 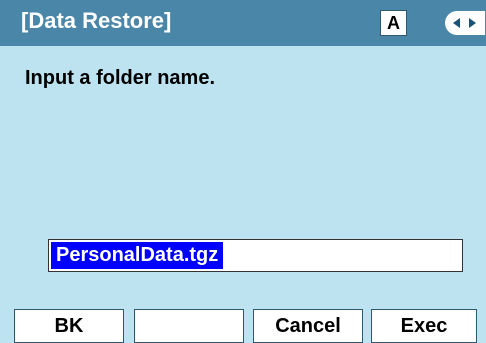 What do you see at coordinates (472, 23) in the screenshot?
I see `arrow-right-icon` at bounding box center [472, 23].